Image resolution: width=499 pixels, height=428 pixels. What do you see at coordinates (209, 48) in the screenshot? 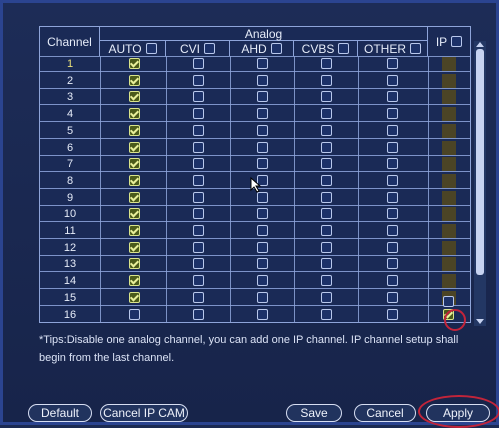
I see `cvi-select-all-checkbox` at bounding box center [209, 48].